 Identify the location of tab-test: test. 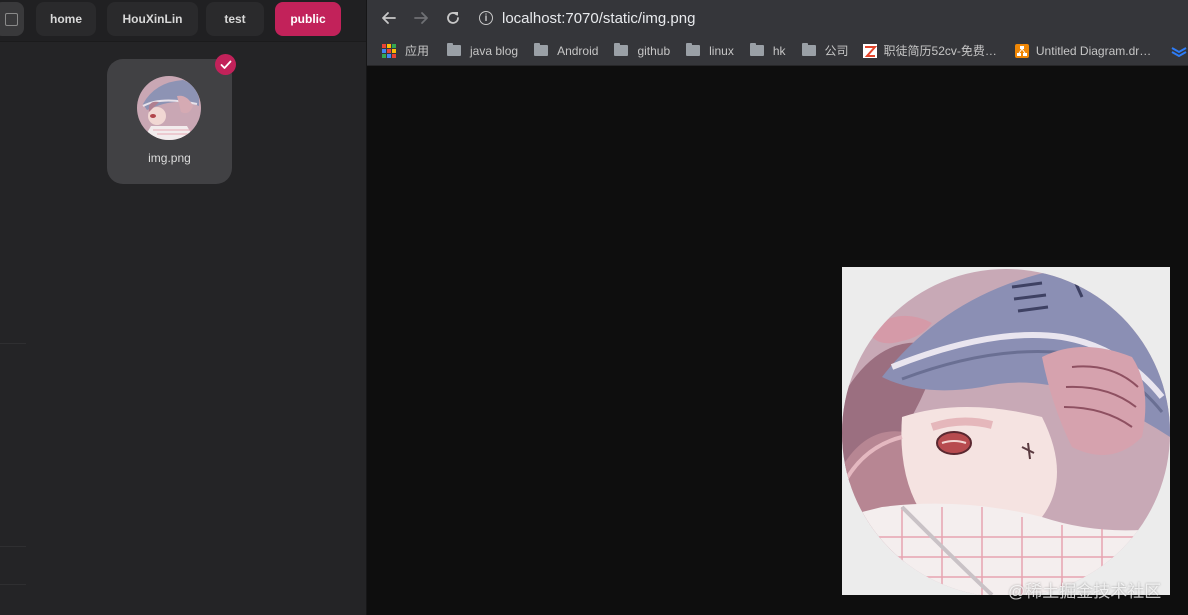
(235, 19).